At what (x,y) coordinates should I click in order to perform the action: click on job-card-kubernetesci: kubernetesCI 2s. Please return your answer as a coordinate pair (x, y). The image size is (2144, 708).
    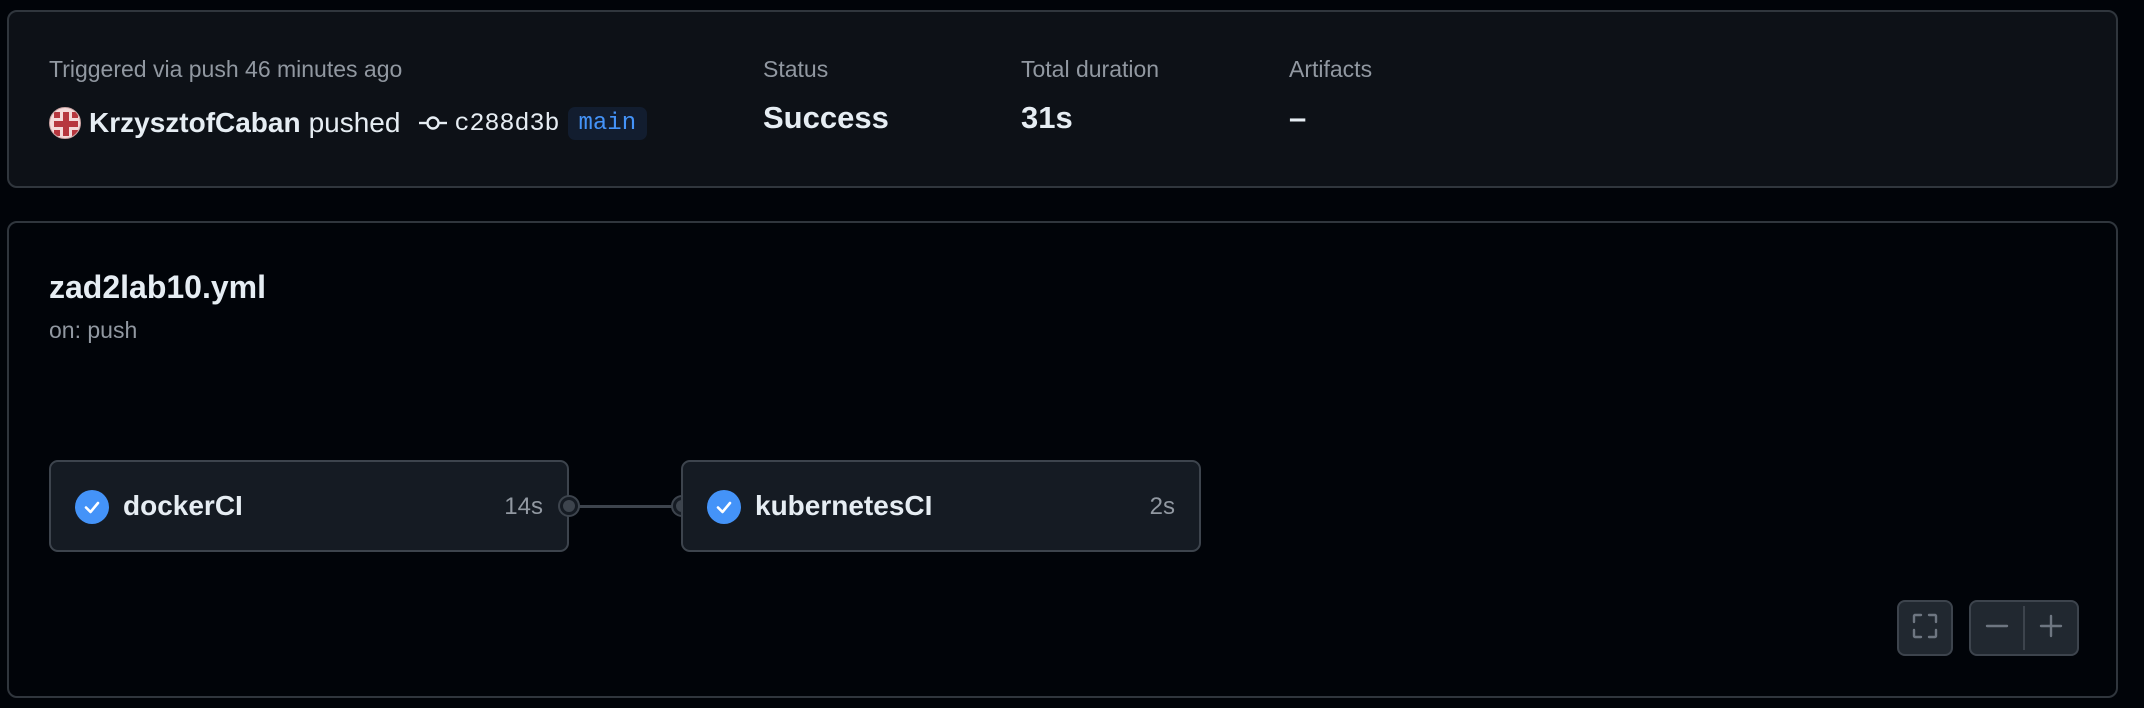
    Looking at the image, I should click on (941, 506).